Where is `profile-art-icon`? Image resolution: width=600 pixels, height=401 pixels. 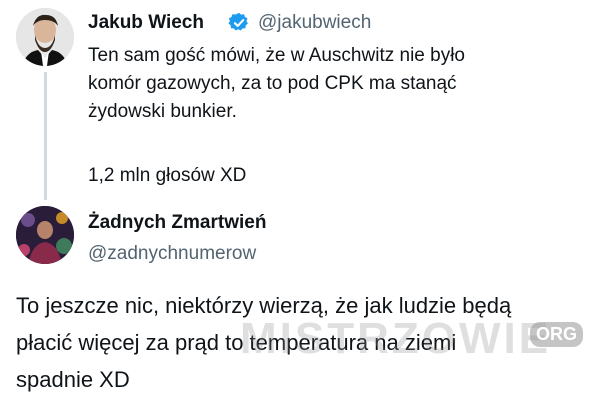
profile-art-icon is located at coordinates (45, 235).